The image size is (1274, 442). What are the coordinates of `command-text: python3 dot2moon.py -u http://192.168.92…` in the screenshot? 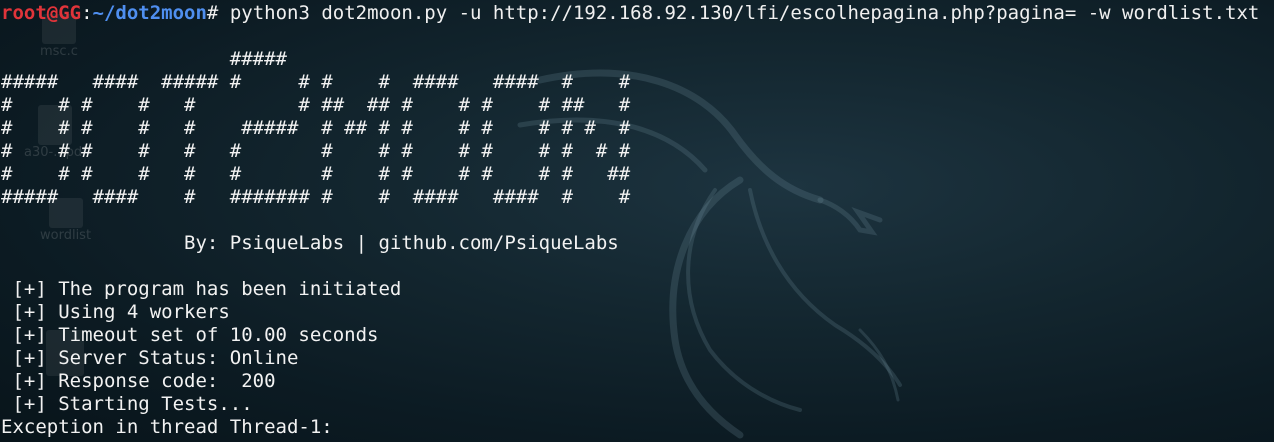 It's located at (739, 13).